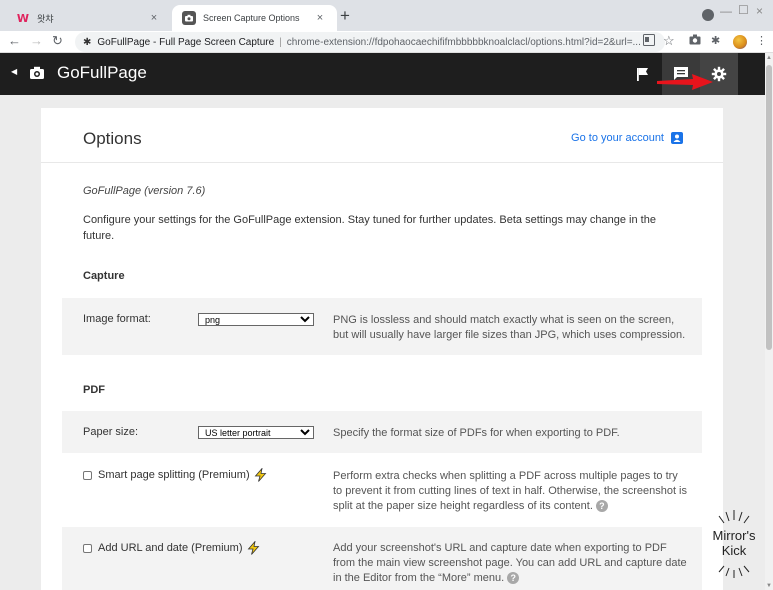 This screenshot has width=773, height=590. I want to click on section-heading-capture: Capture, so click(104, 276).